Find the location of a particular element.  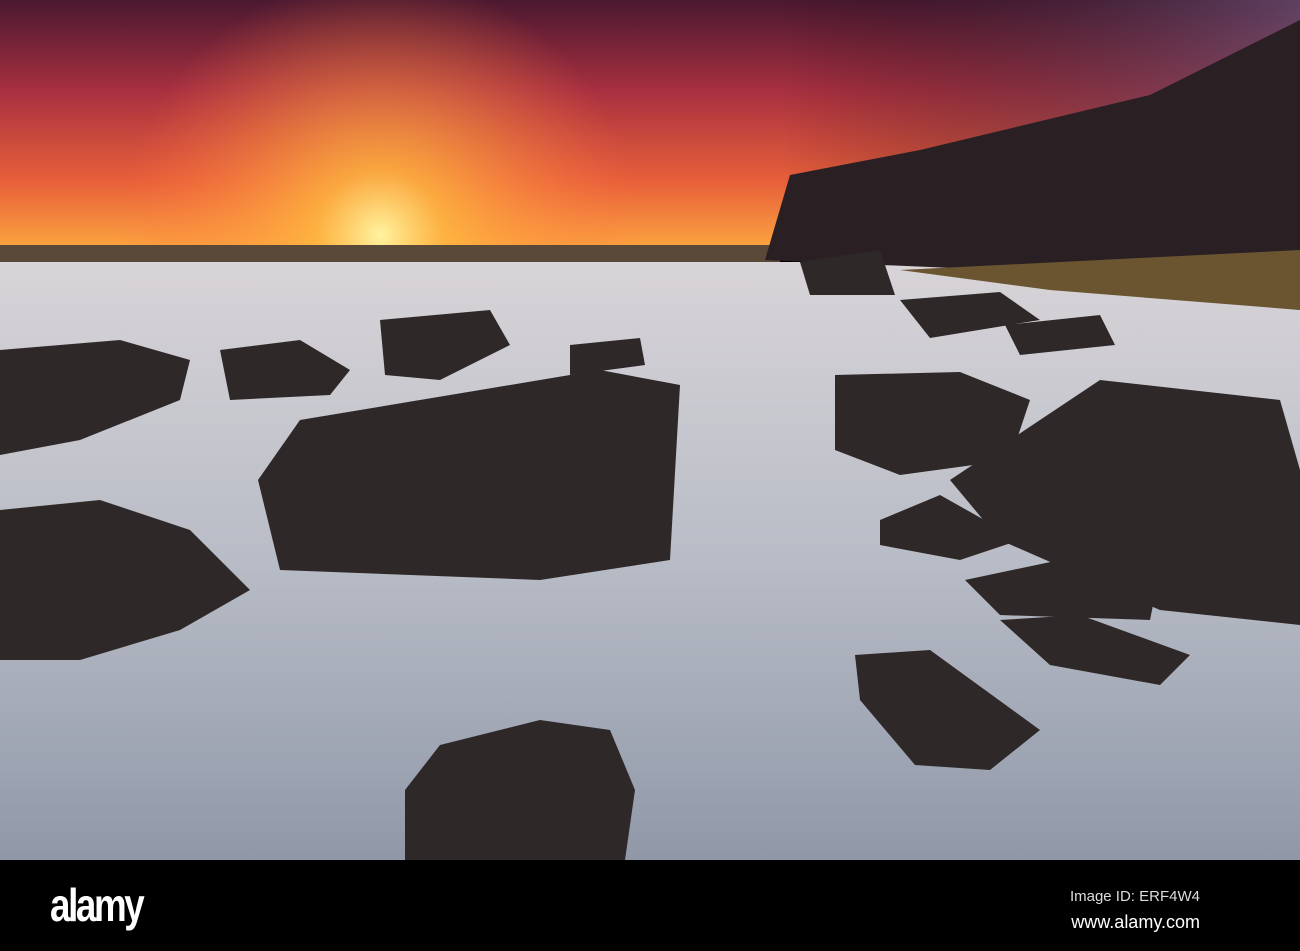

watermark-bar: alamy Image ID: ERF4W4 www.alamy.com is located at coordinates (650, 905).